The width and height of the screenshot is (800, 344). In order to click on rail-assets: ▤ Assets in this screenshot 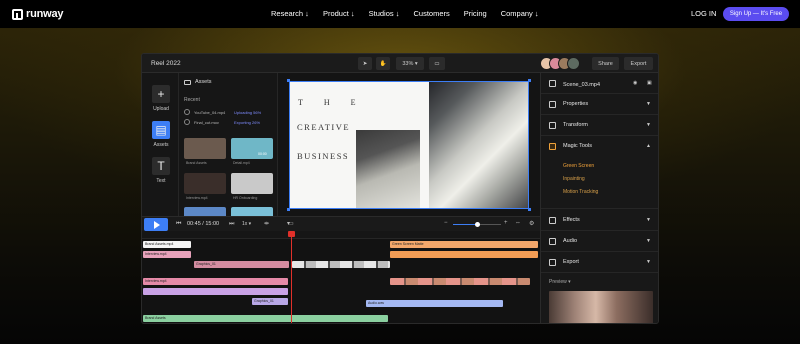, I will do `click(161, 134)`.